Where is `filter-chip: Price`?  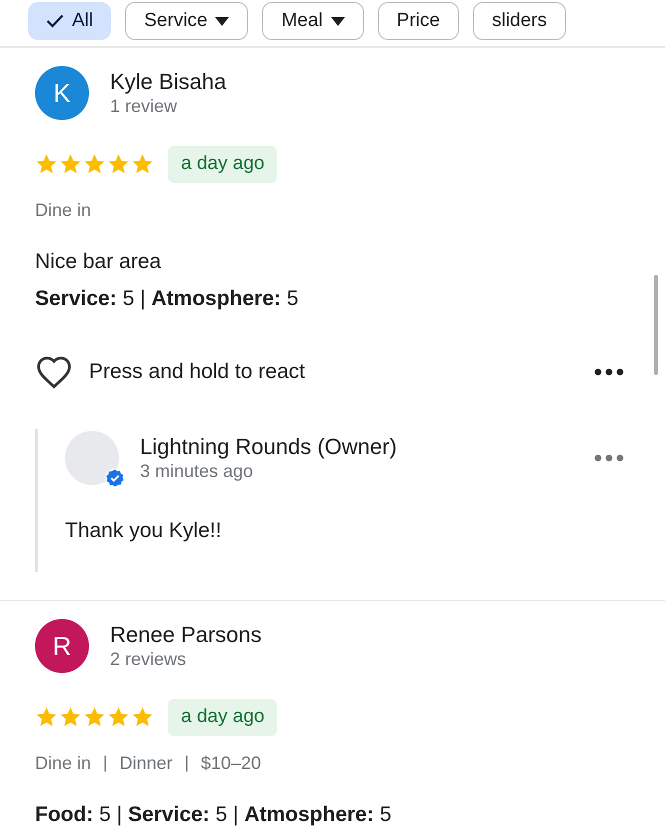 filter-chip: Price is located at coordinates (418, 21).